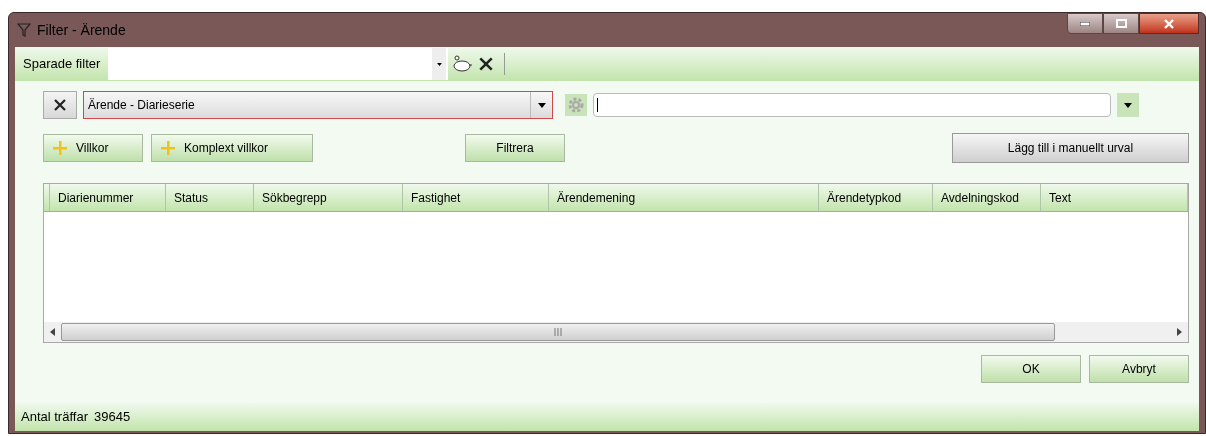 Image resolution: width=1206 pixels, height=436 pixels. Describe the element at coordinates (93, 148) in the screenshot. I see `add-condition-button: Villkor` at that location.